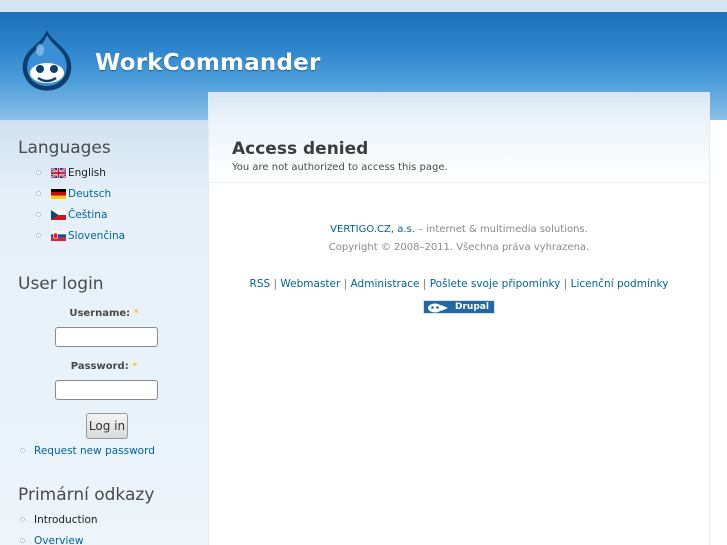 This screenshot has height=545, width=727. I want to click on primary-link-label: Overview, so click(59, 540).